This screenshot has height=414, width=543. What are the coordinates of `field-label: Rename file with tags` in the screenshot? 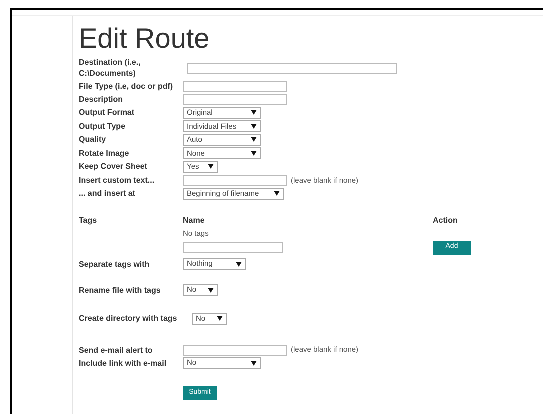 It's located at (120, 290).